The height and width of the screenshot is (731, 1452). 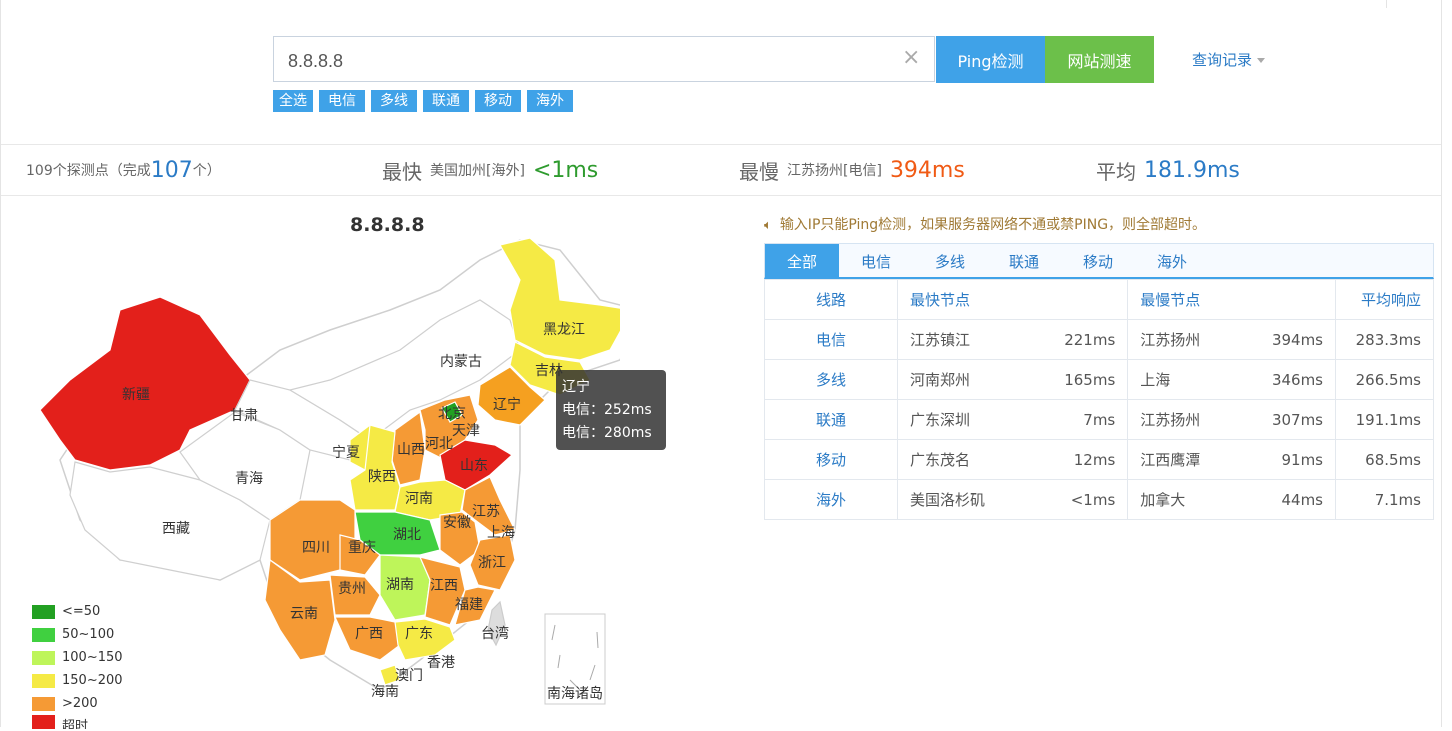 I want to click on label-beijing: 北京, so click(x=452, y=413).